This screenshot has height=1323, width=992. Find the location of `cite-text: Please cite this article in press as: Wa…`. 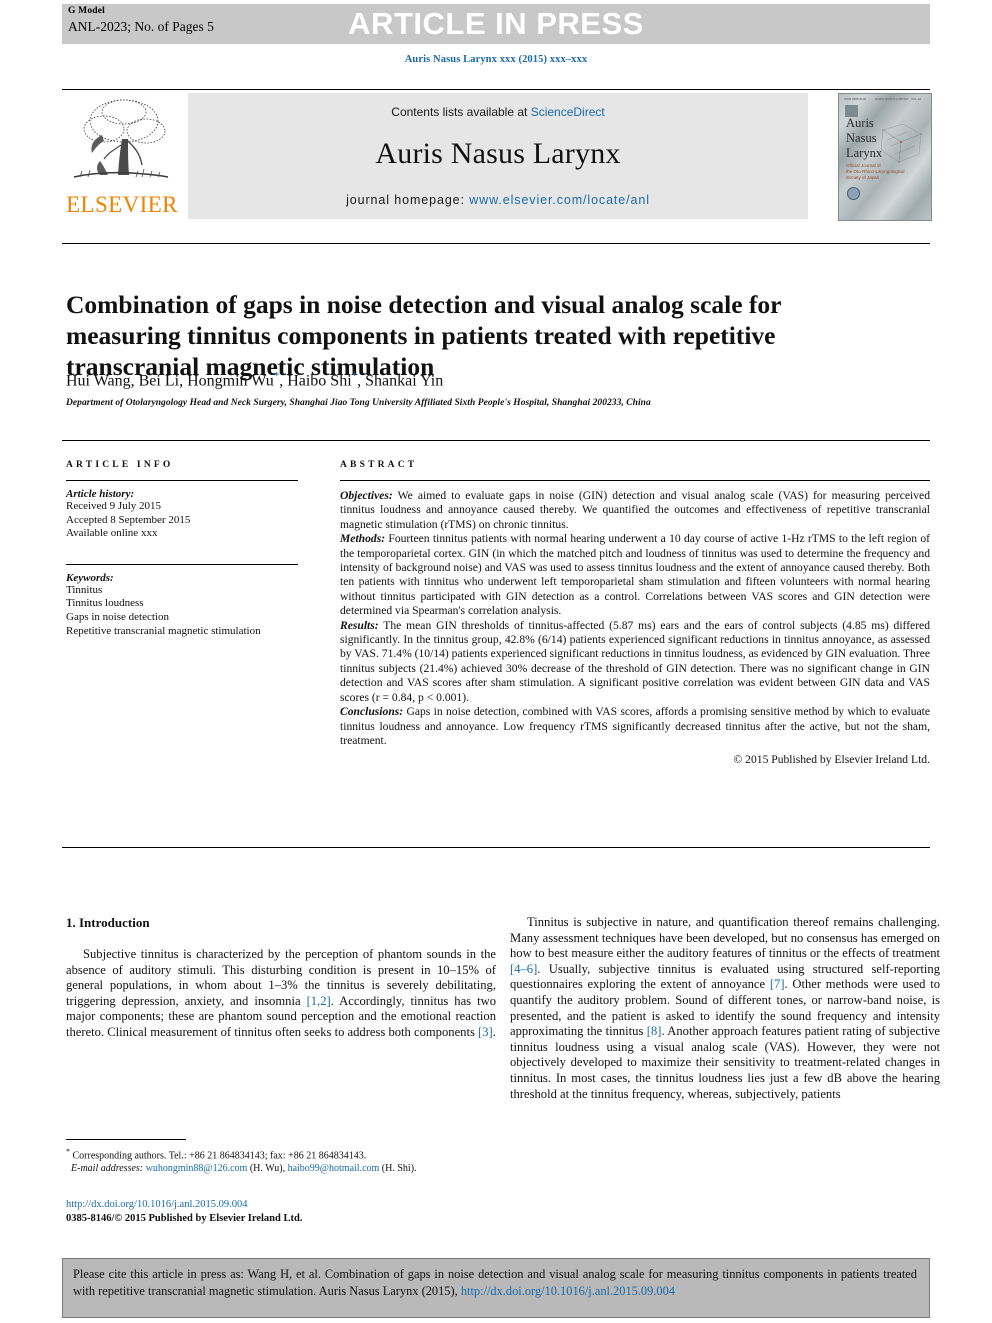

cite-text: Please cite this article in press as: Wa… is located at coordinates (495, 1282).